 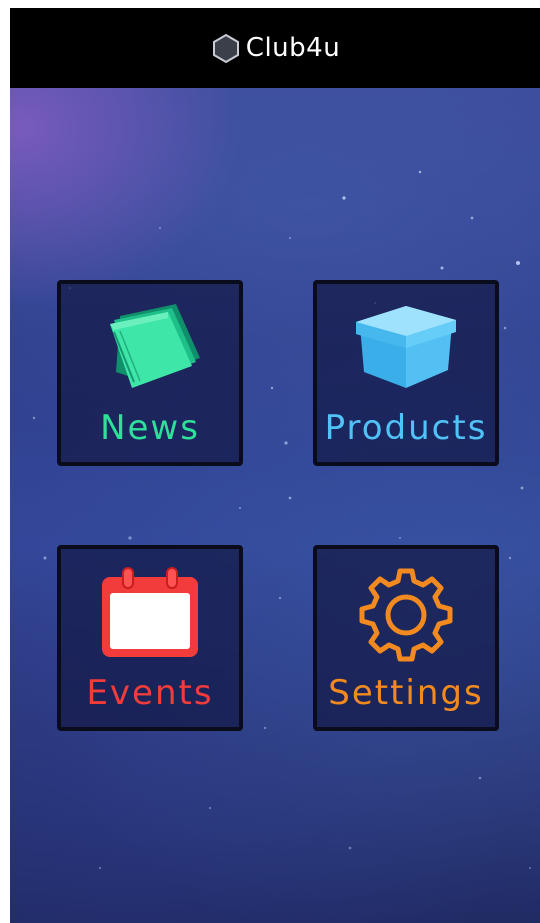 What do you see at coordinates (225, 48) in the screenshot?
I see `hexagon-icon` at bounding box center [225, 48].